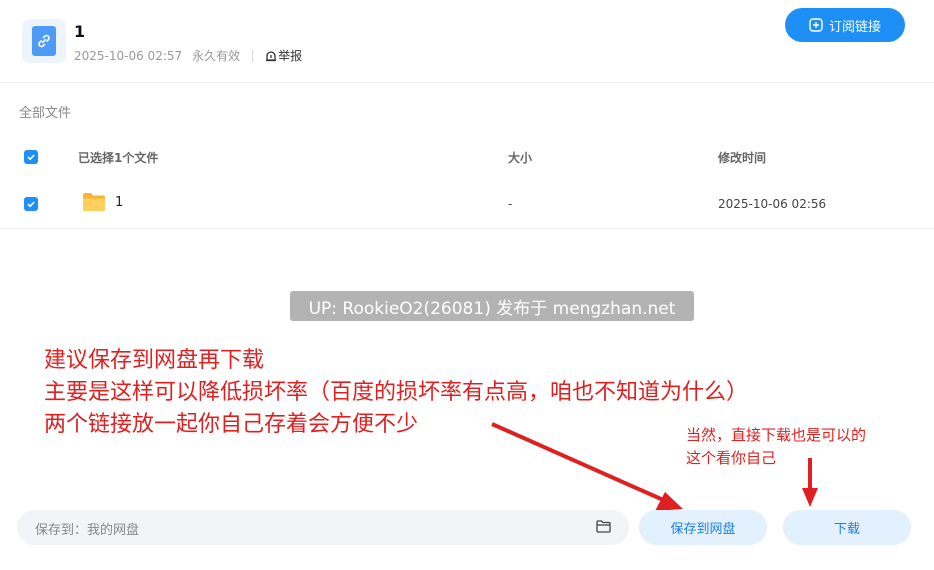 This screenshot has width=934, height=570. I want to click on save-to-drive-button: 保存到网盘, so click(703, 527).